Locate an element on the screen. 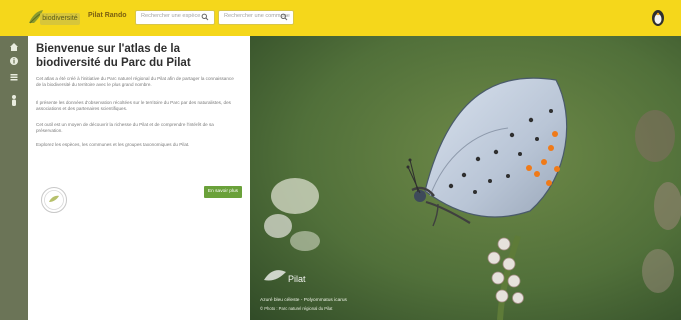 The height and width of the screenshot is (320, 681). park-watermark-logo: Pilat is located at coordinates (285, 277).